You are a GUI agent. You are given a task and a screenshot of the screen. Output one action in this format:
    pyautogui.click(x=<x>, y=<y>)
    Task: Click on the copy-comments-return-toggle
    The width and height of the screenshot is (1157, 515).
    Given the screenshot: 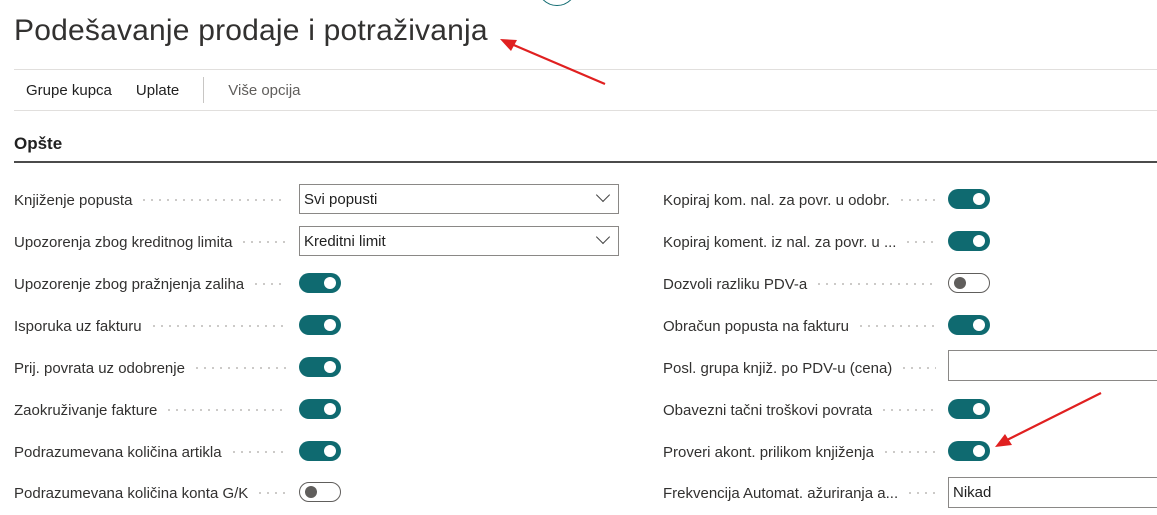 What is the action you would take?
    pyautogui.click(x=969, y=241)
    